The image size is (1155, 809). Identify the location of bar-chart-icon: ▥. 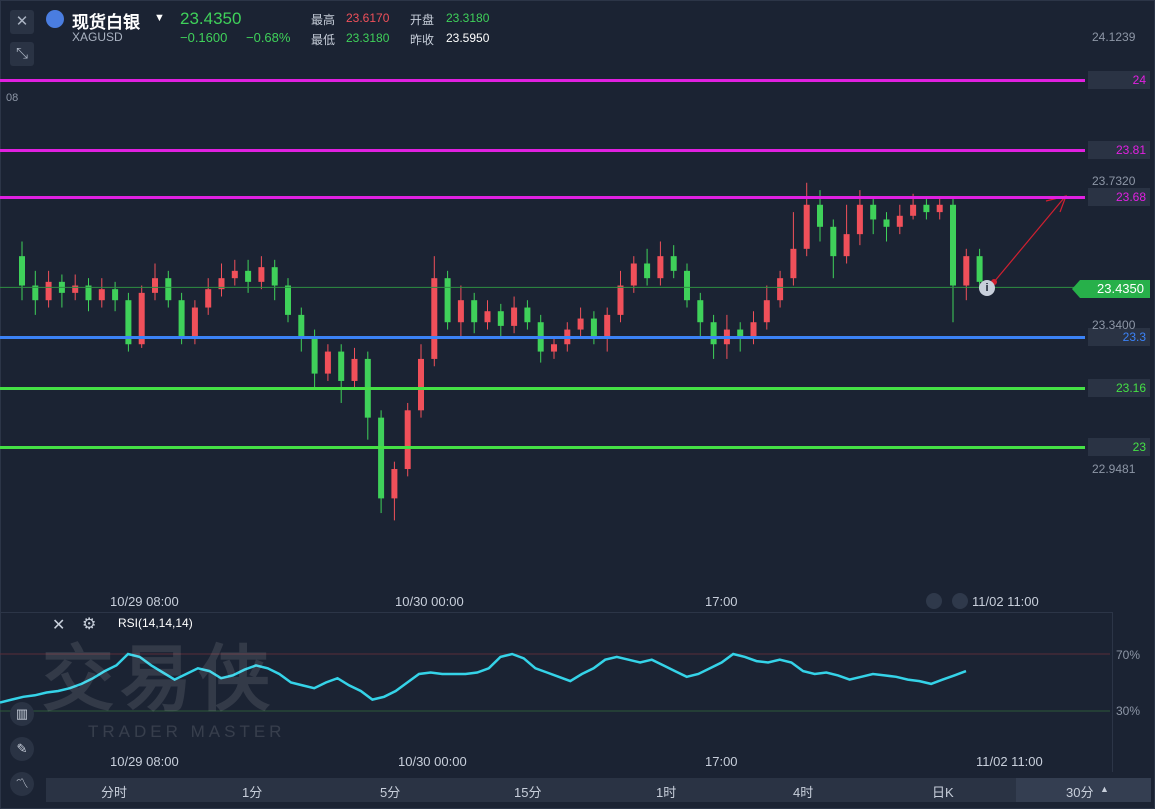
(22, 714).